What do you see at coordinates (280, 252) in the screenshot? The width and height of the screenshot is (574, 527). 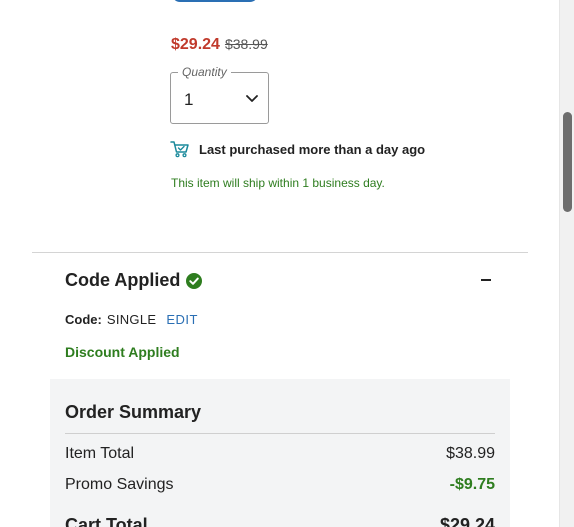 I see `section-divider` at bounding box center [280, 252].